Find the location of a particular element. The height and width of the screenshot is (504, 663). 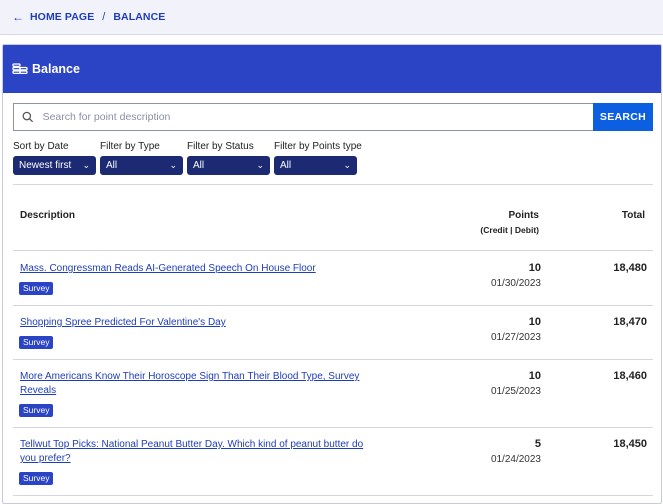

back-arrow-icon: ← is located at coordinates (18, 17).